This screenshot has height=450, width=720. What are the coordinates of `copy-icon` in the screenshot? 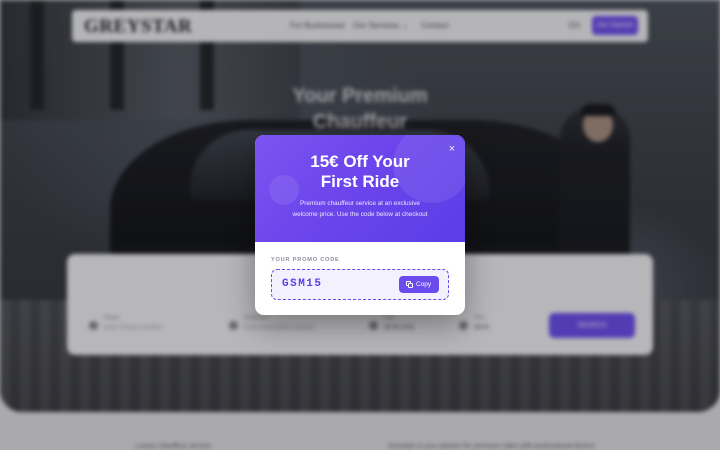 It's located at (409, 284).